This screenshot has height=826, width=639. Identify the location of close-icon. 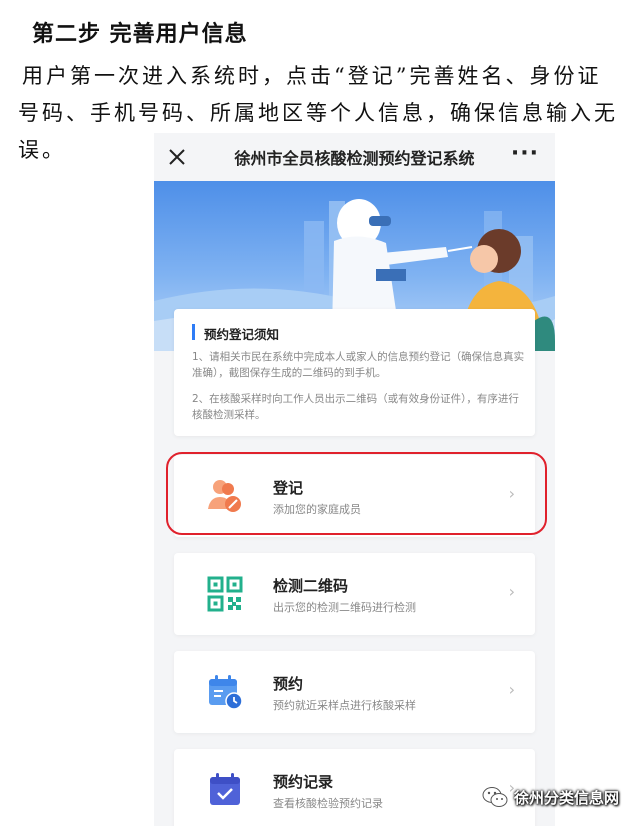
(177, 157).